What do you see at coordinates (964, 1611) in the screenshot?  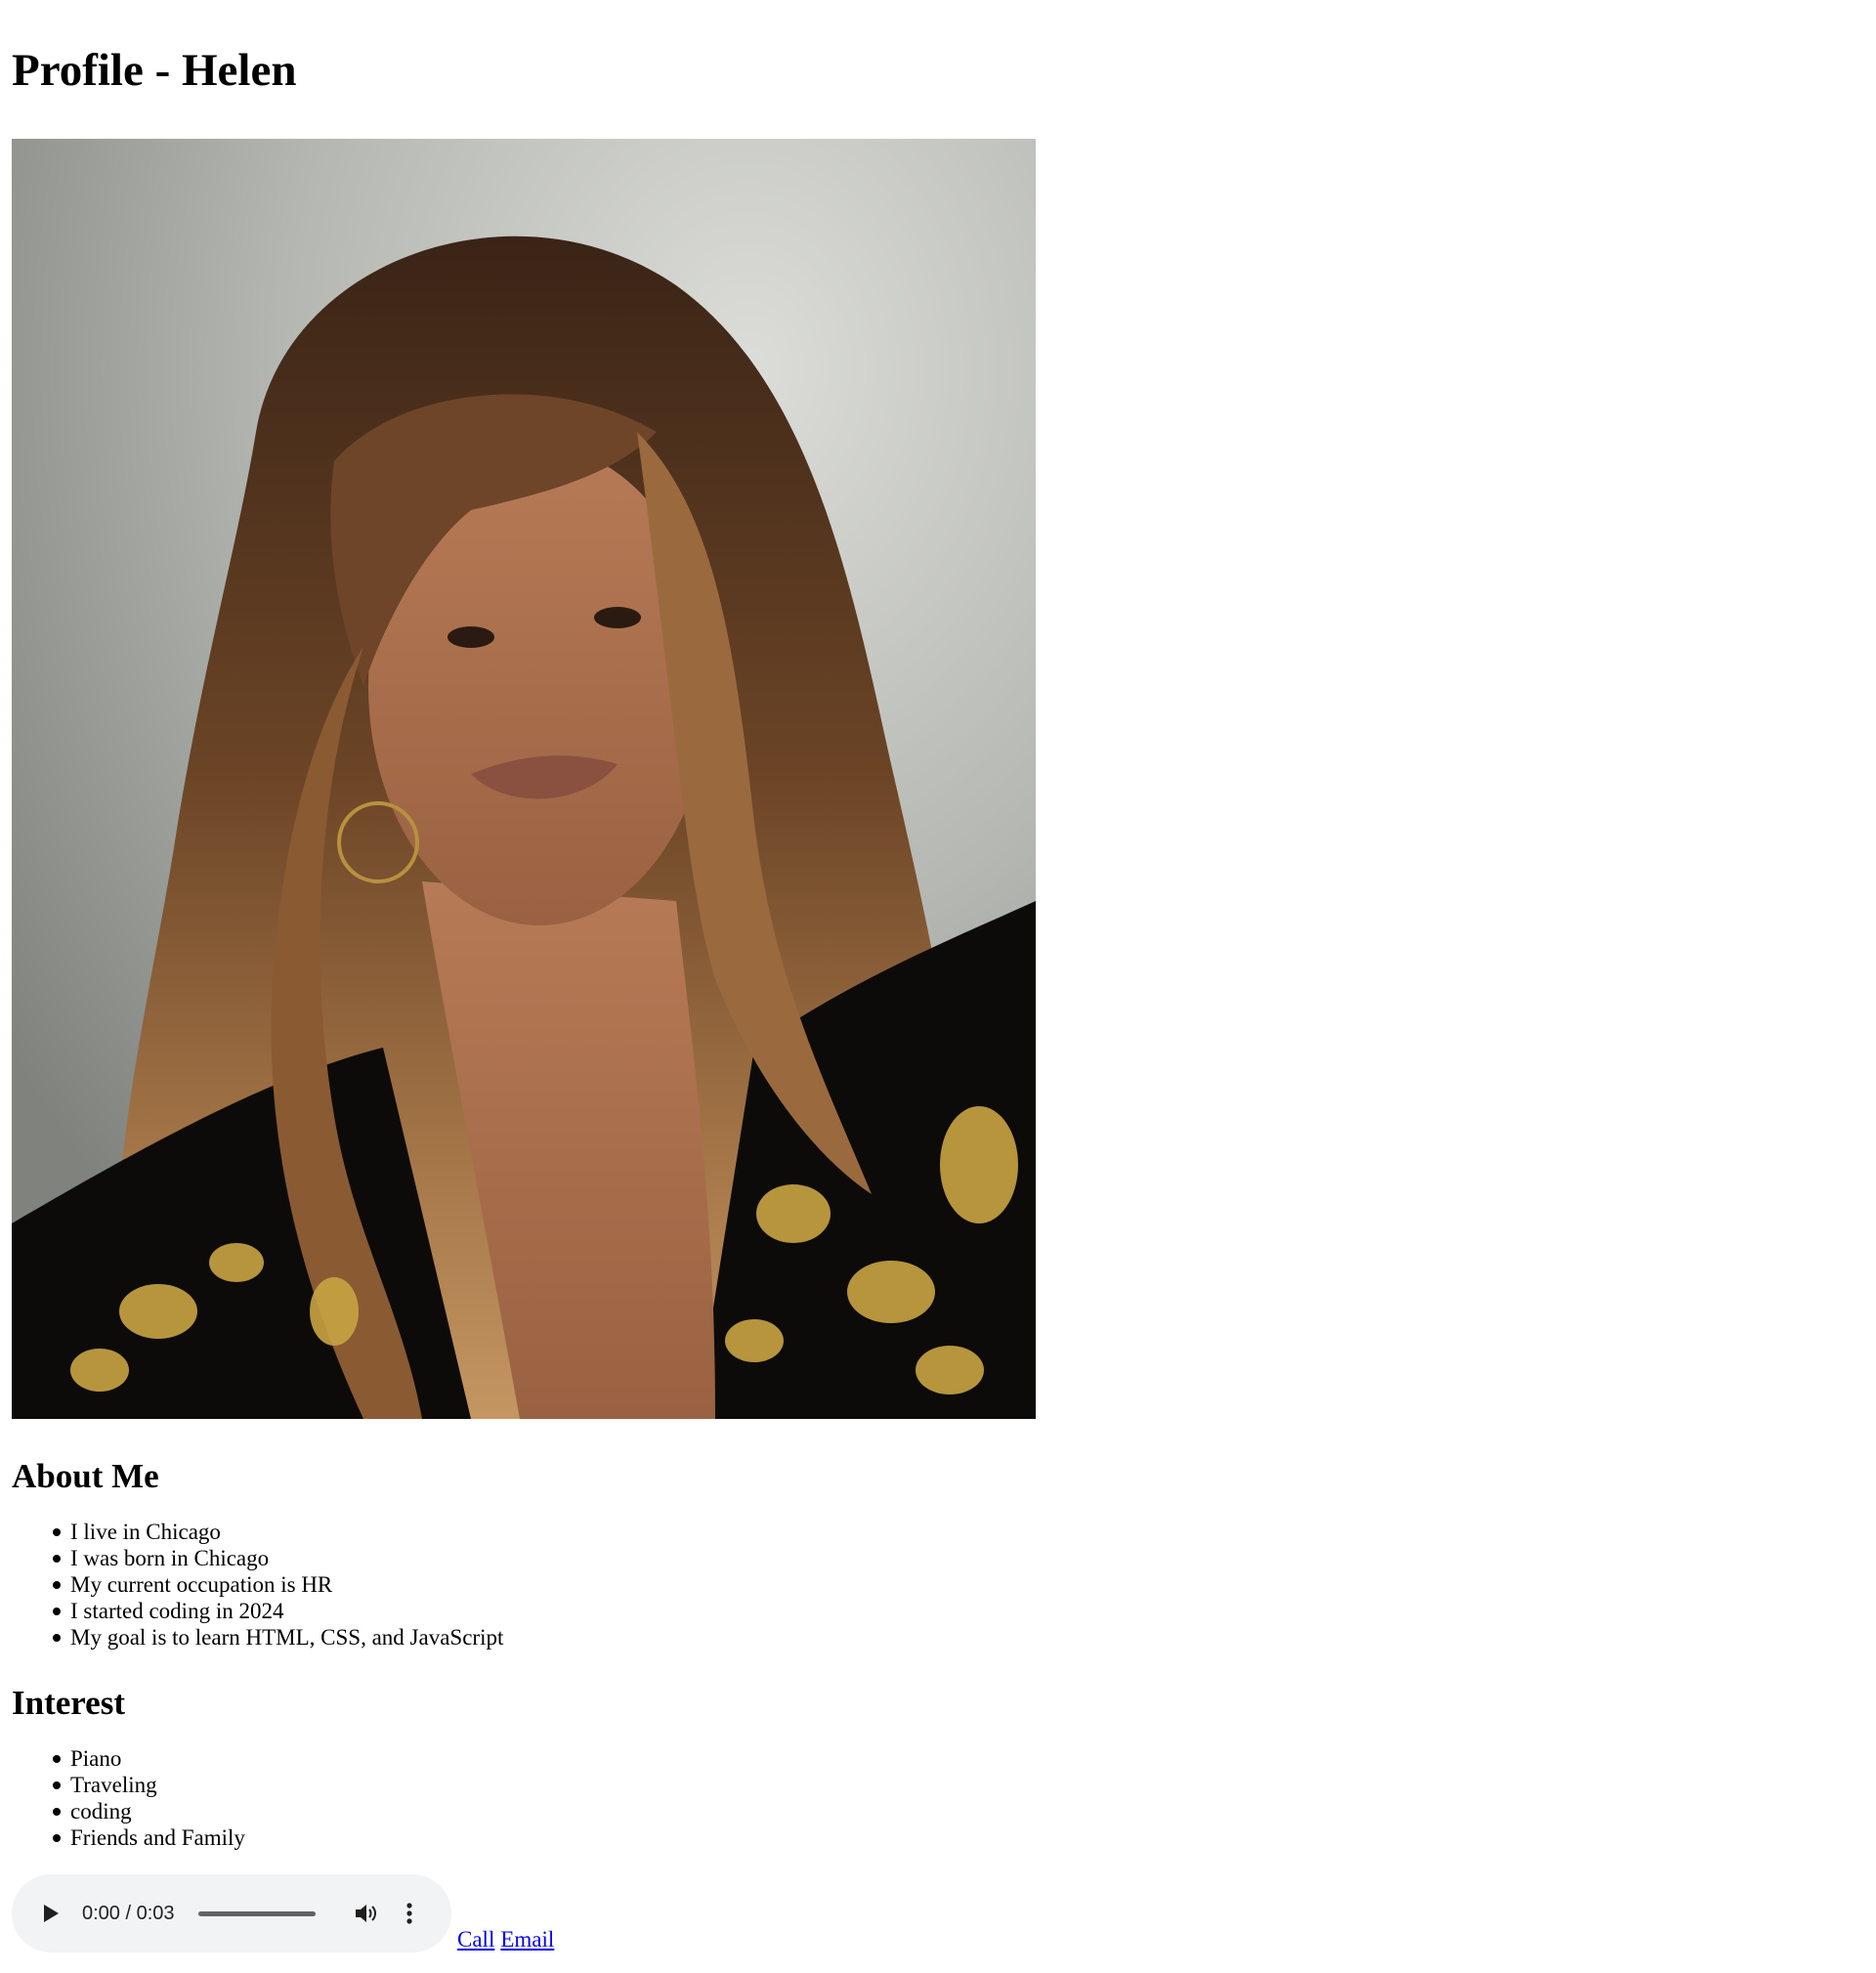 I see `list-item: I started coding in 2024` at bounding box center [964, 1611].